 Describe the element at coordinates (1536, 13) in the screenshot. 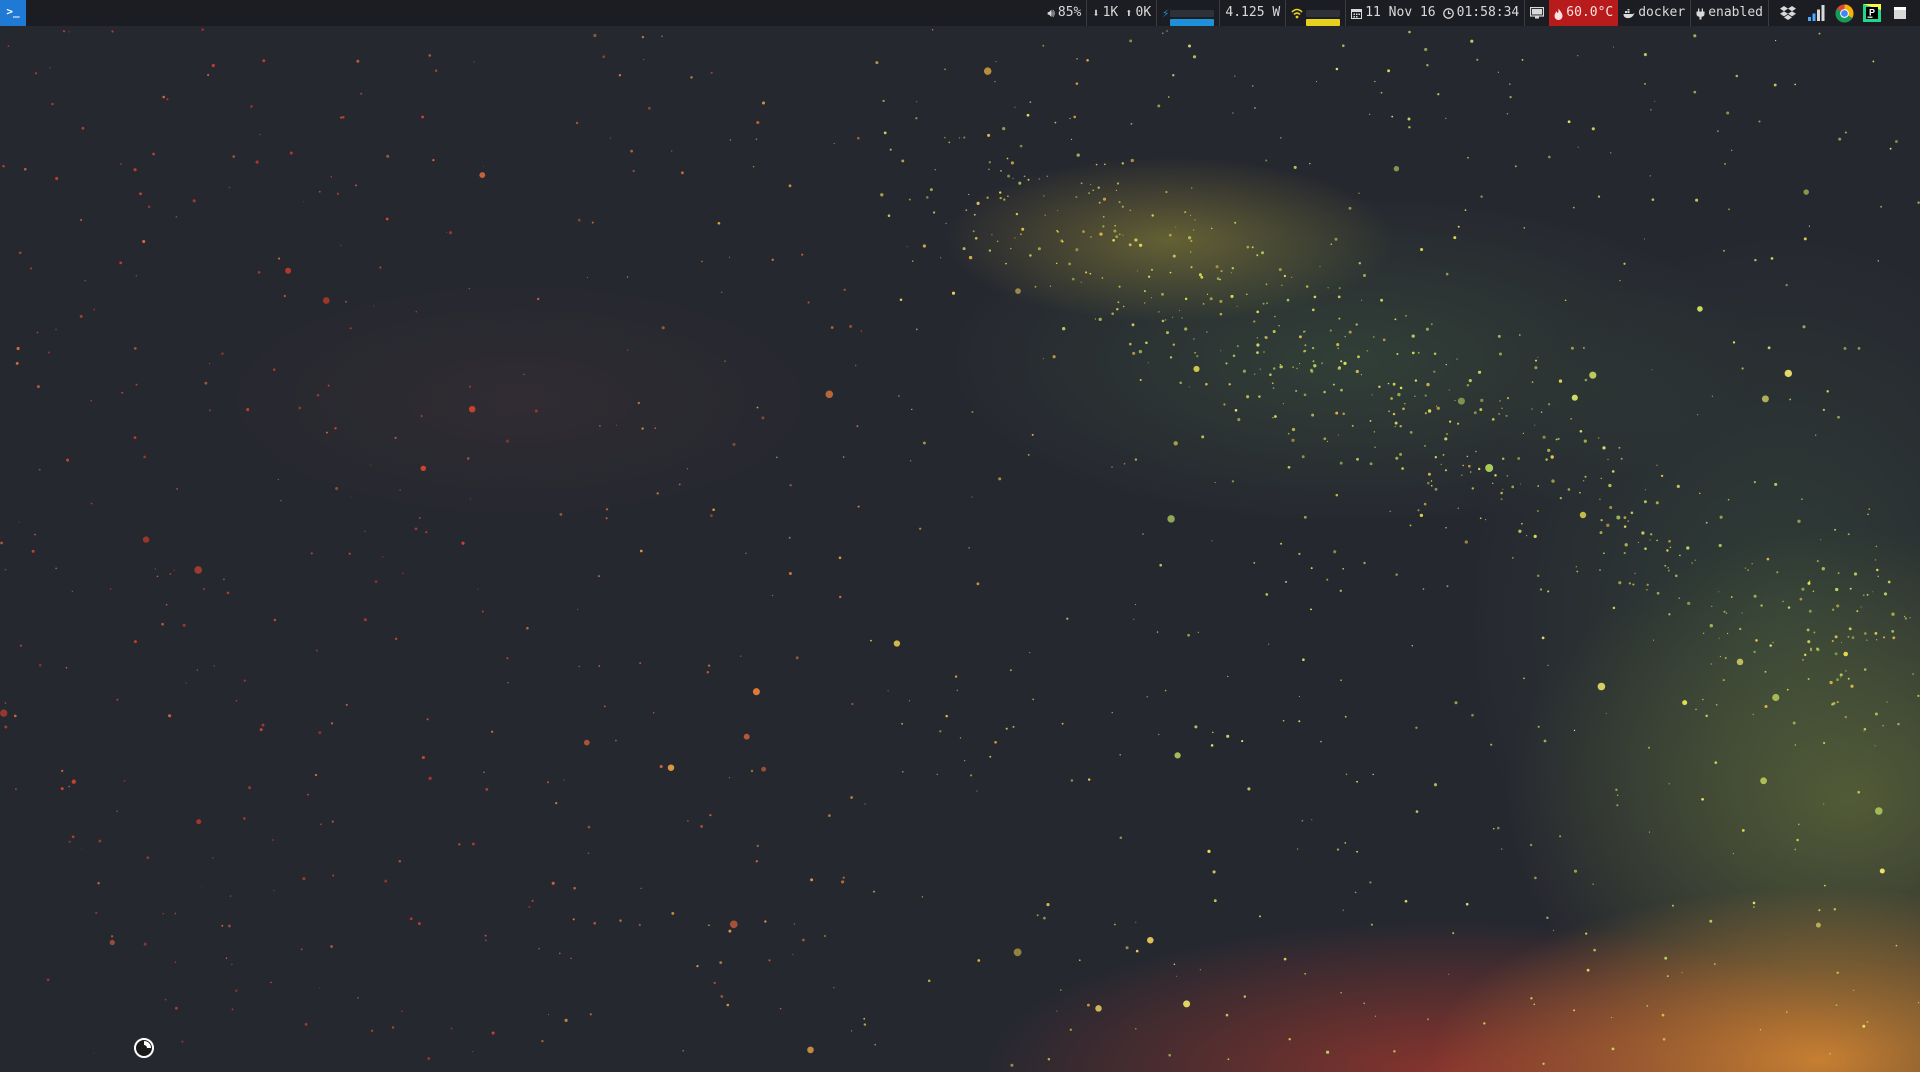

I see `display-indicator` at that location.